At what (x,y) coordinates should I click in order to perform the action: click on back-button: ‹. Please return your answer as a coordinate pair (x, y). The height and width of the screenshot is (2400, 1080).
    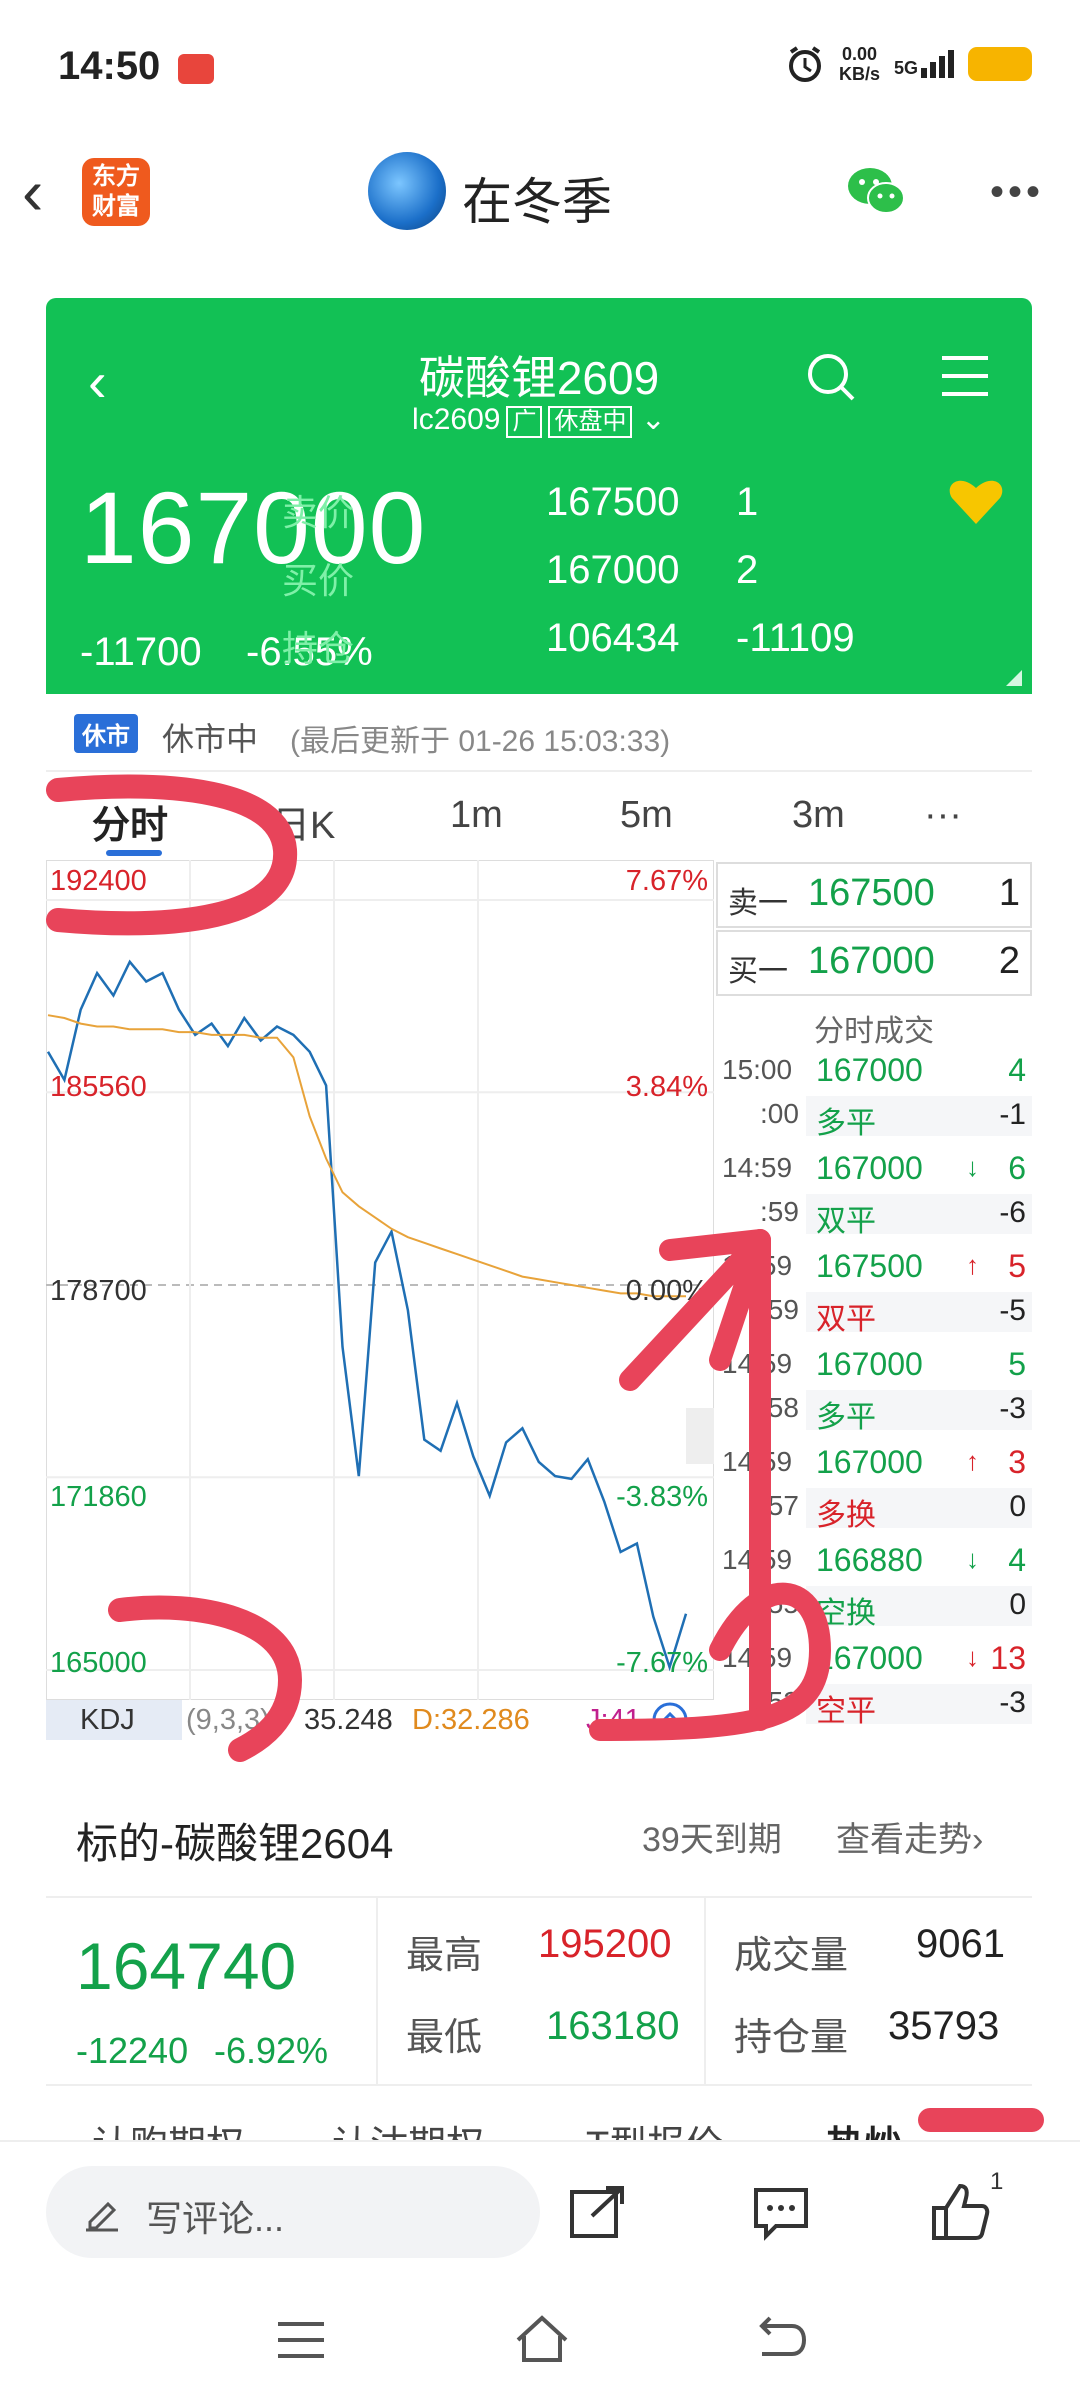
    Looking at the image, I should click on (32, 192).